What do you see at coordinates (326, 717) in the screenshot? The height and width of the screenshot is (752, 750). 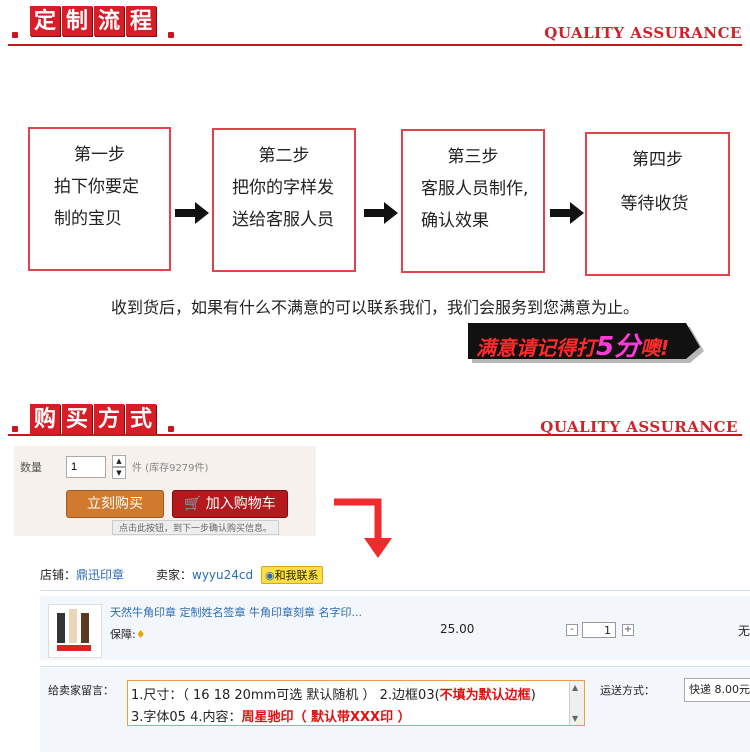 I see `message-text-red: 周星驰印（ 默认带XXX印 ）` at bounding box center [326, 717].